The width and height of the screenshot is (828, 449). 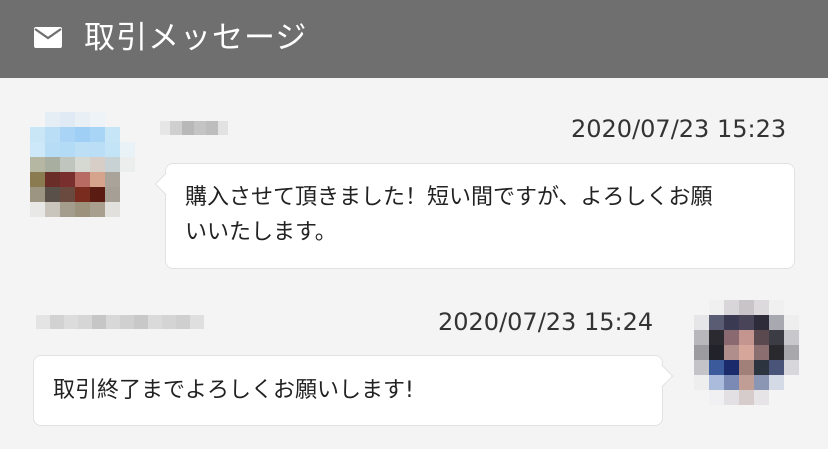 What do you see at coordinates (166, 184) in the screenshot?
I see `bubble-tail` at bounding box center [166, 184].